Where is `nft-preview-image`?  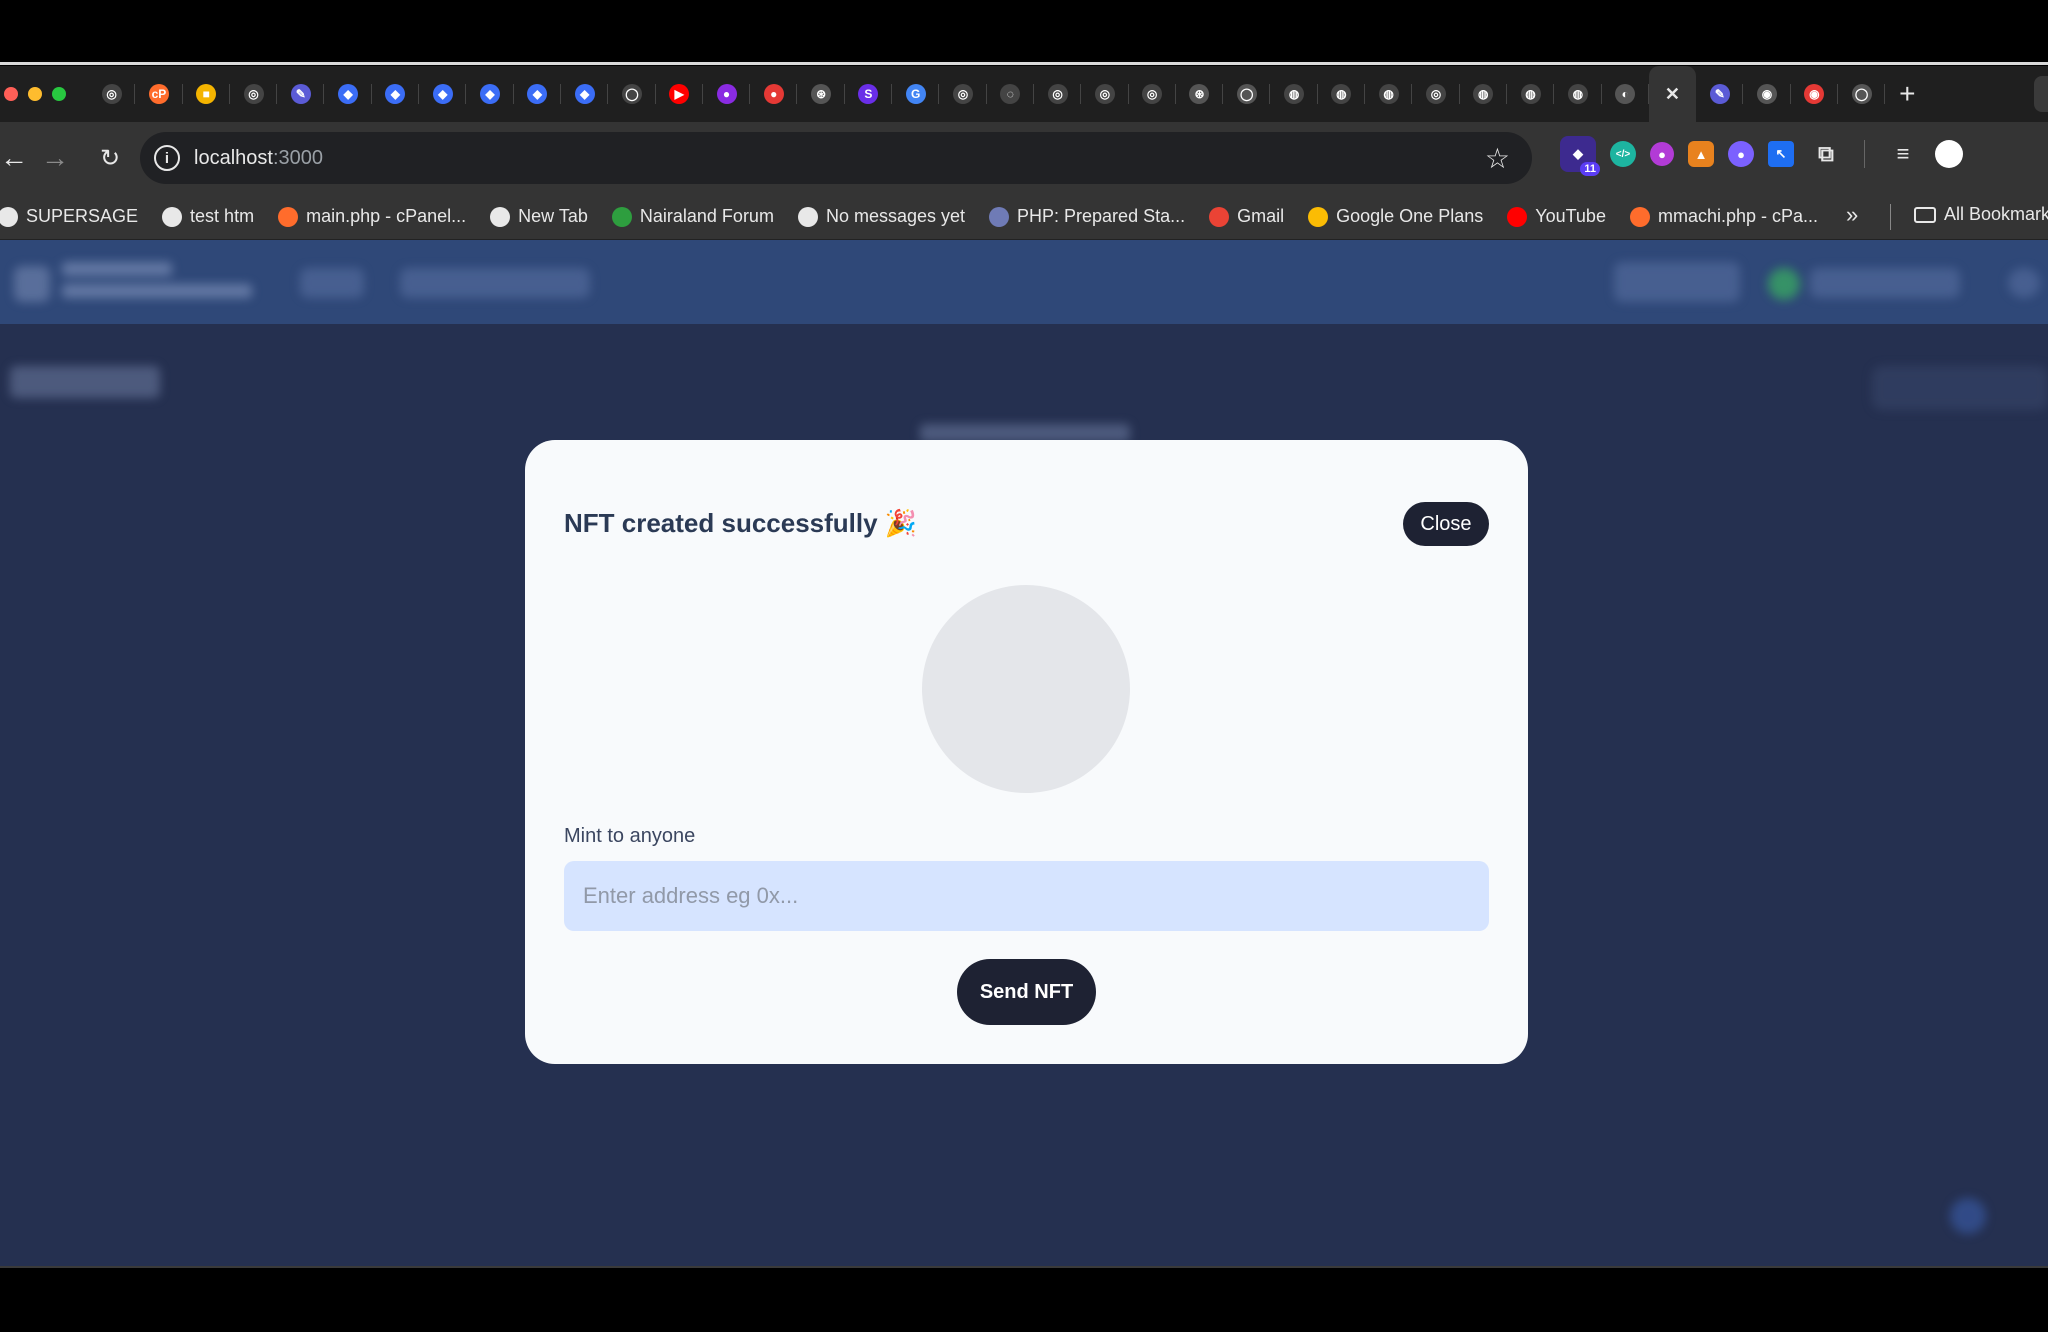 nft-preview-image is located at coordinates (1026, 689).